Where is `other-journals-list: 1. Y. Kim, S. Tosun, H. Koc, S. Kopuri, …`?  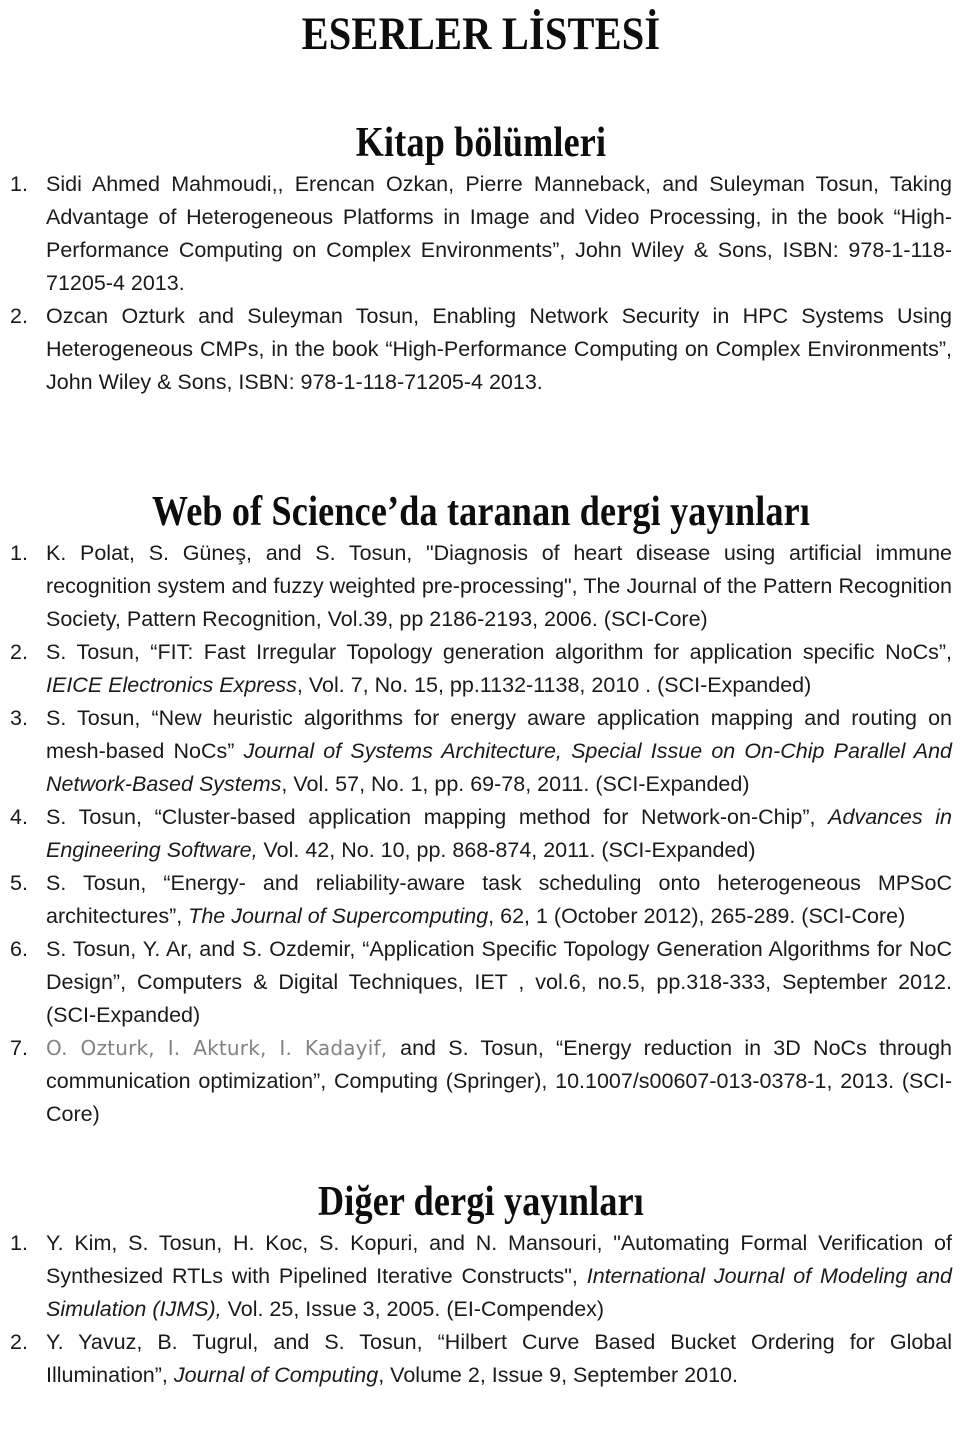
other-journals-list: 1. Y. Kim, S. Tosun, H. Koc, S. Kopuri, … is located at coordinates (481, 1309).